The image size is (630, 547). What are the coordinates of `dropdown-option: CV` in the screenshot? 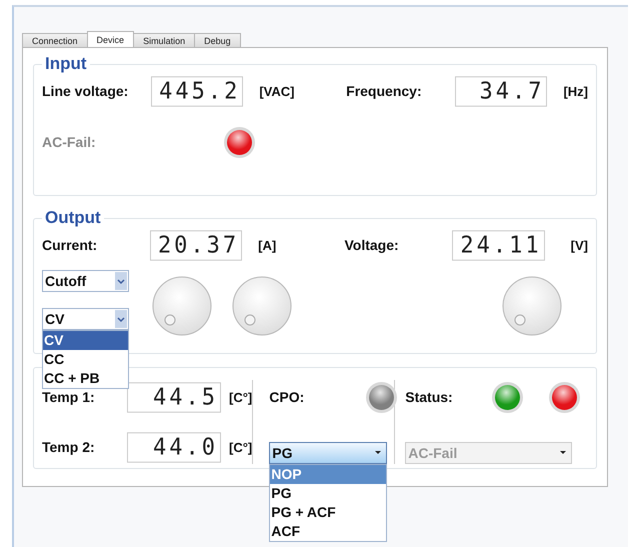 It's located at (85, 340).